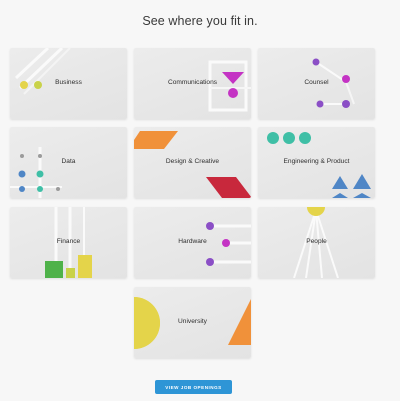 Image resolution: width=400 pixels, height=401 pixels. Describe the element at coordinates (193, 387) in the screenshot. I see `view-job-openings-button: VIEW JOB OPENINGS` at that location.